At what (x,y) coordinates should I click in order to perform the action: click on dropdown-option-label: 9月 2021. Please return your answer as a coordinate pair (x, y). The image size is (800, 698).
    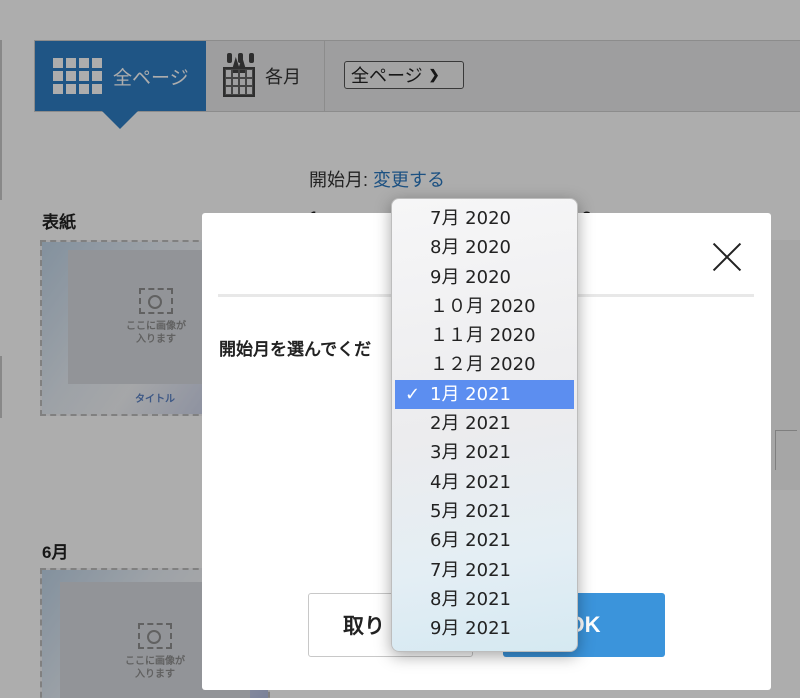
    Looking at the image, I should click on (470, 629).